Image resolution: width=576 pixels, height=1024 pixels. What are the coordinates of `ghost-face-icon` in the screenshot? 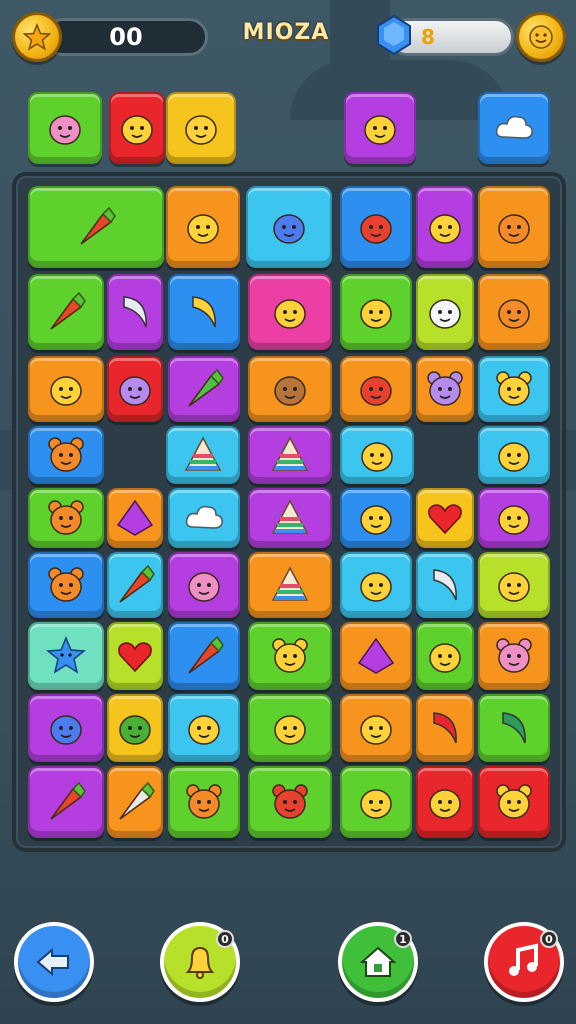 It's located at (203, 227).